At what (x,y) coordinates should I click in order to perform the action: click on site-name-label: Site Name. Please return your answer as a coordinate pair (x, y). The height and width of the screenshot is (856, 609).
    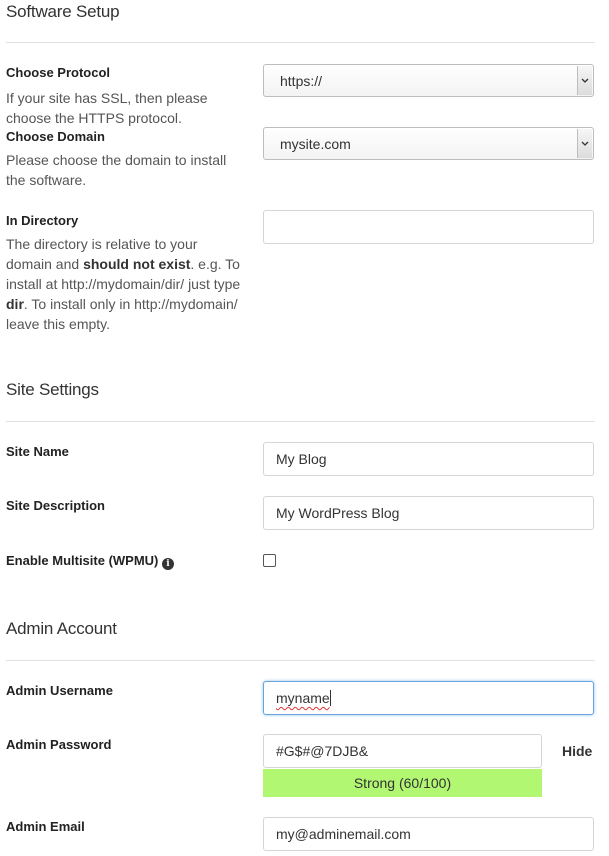
    Looking at the image, I should click on (37, 451).